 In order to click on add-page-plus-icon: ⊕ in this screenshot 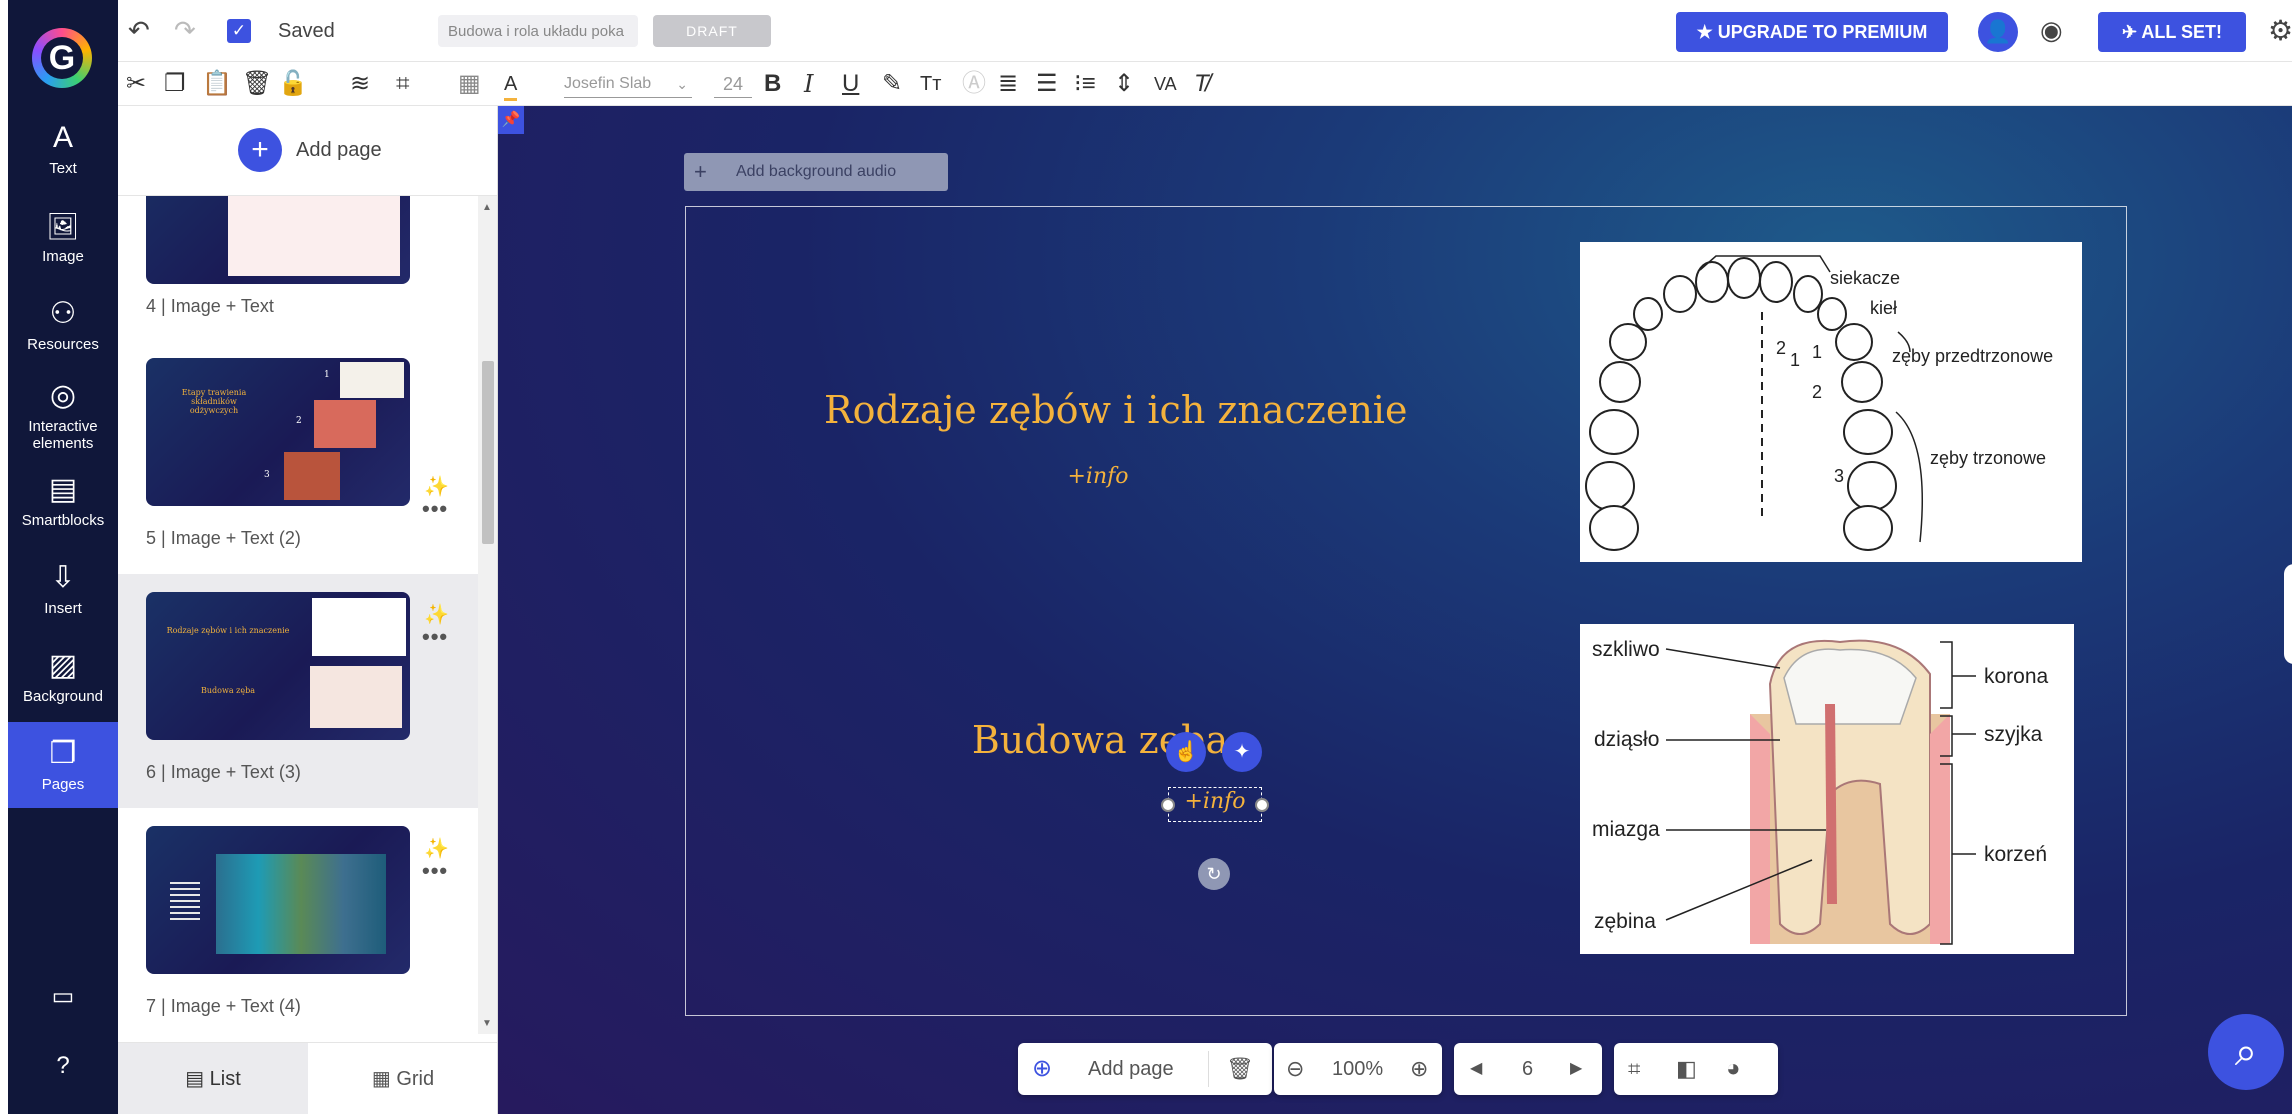, I will do `click(1042, 1069)`.